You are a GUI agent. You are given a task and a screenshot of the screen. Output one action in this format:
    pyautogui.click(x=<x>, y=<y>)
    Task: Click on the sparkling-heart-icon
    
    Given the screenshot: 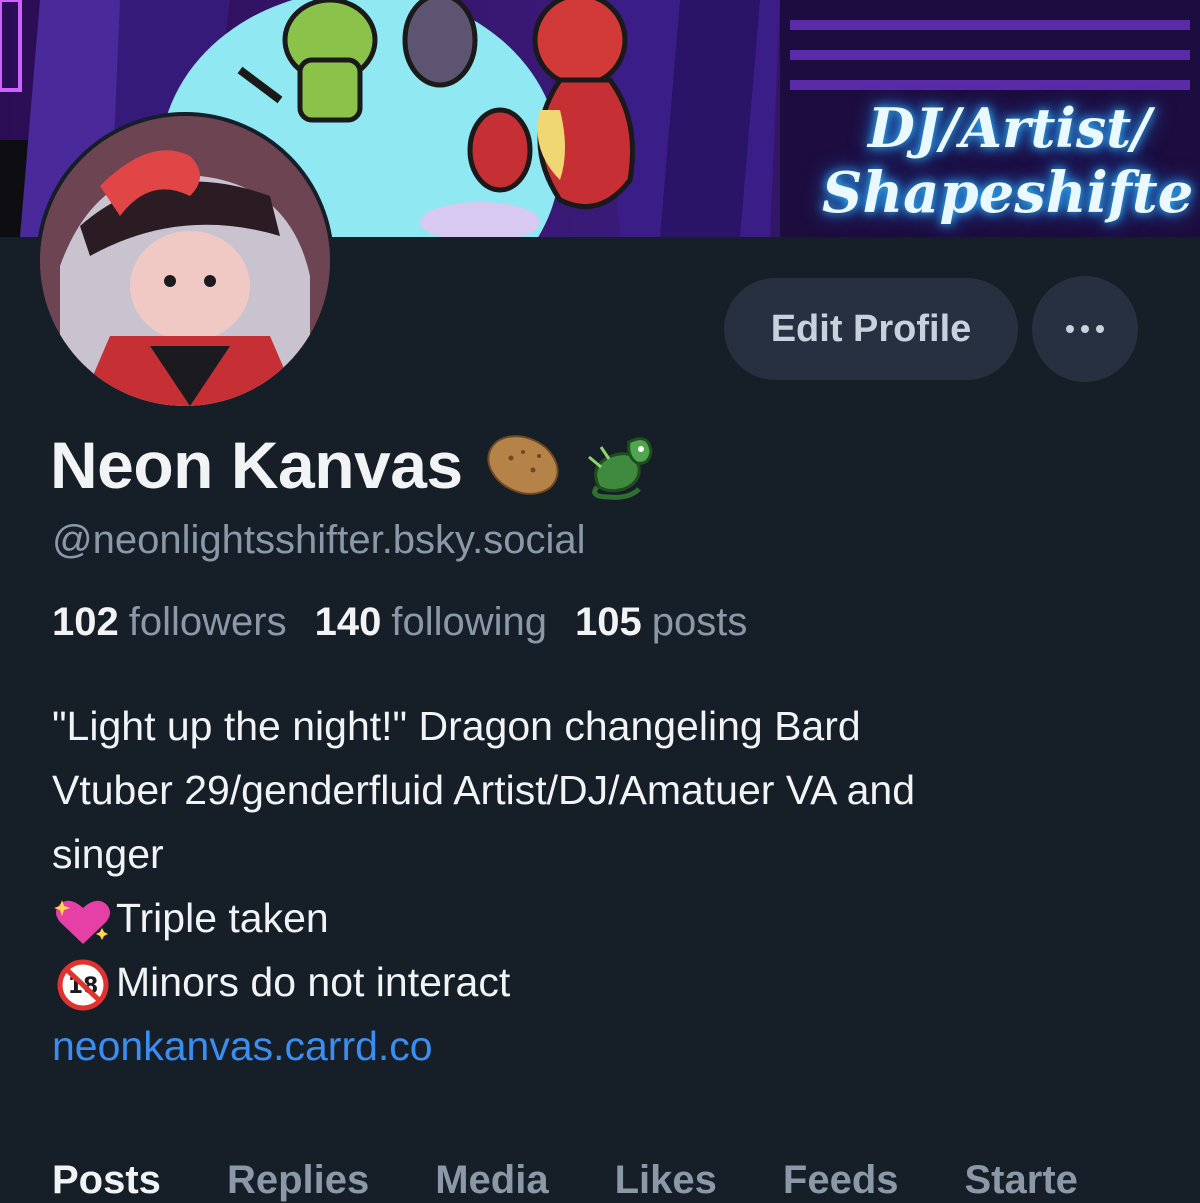 What is the action you would take?
    pyautogui.click(x=82, y=922)
    